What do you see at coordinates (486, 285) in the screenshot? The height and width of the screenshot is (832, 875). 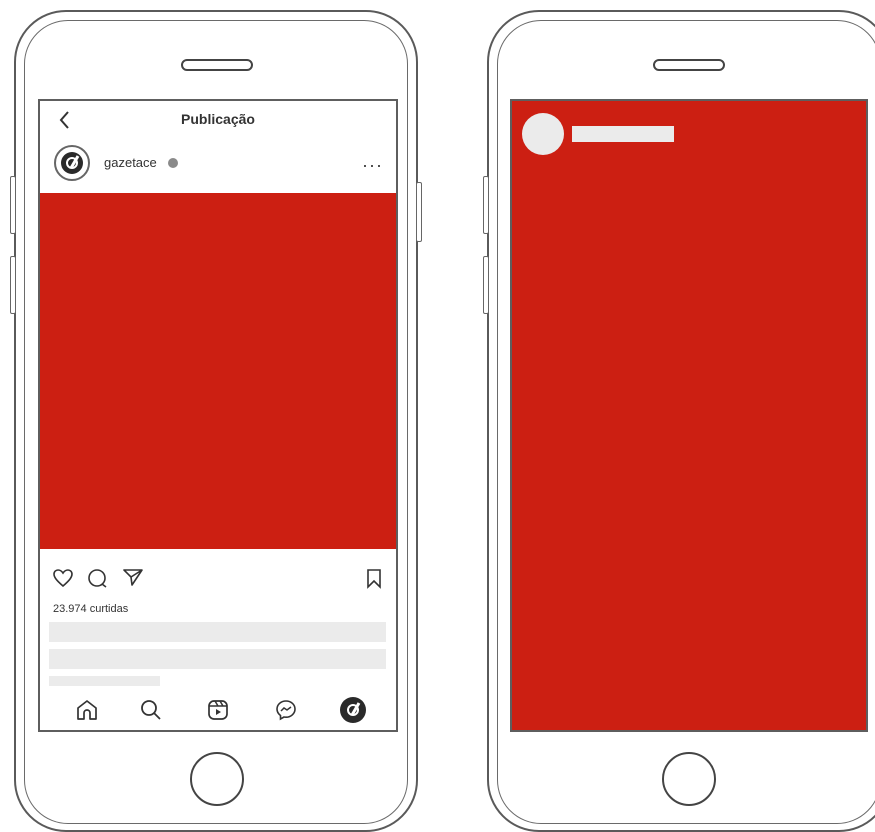 I see `right-phone-volume-down` at bounding box center [486, 285].